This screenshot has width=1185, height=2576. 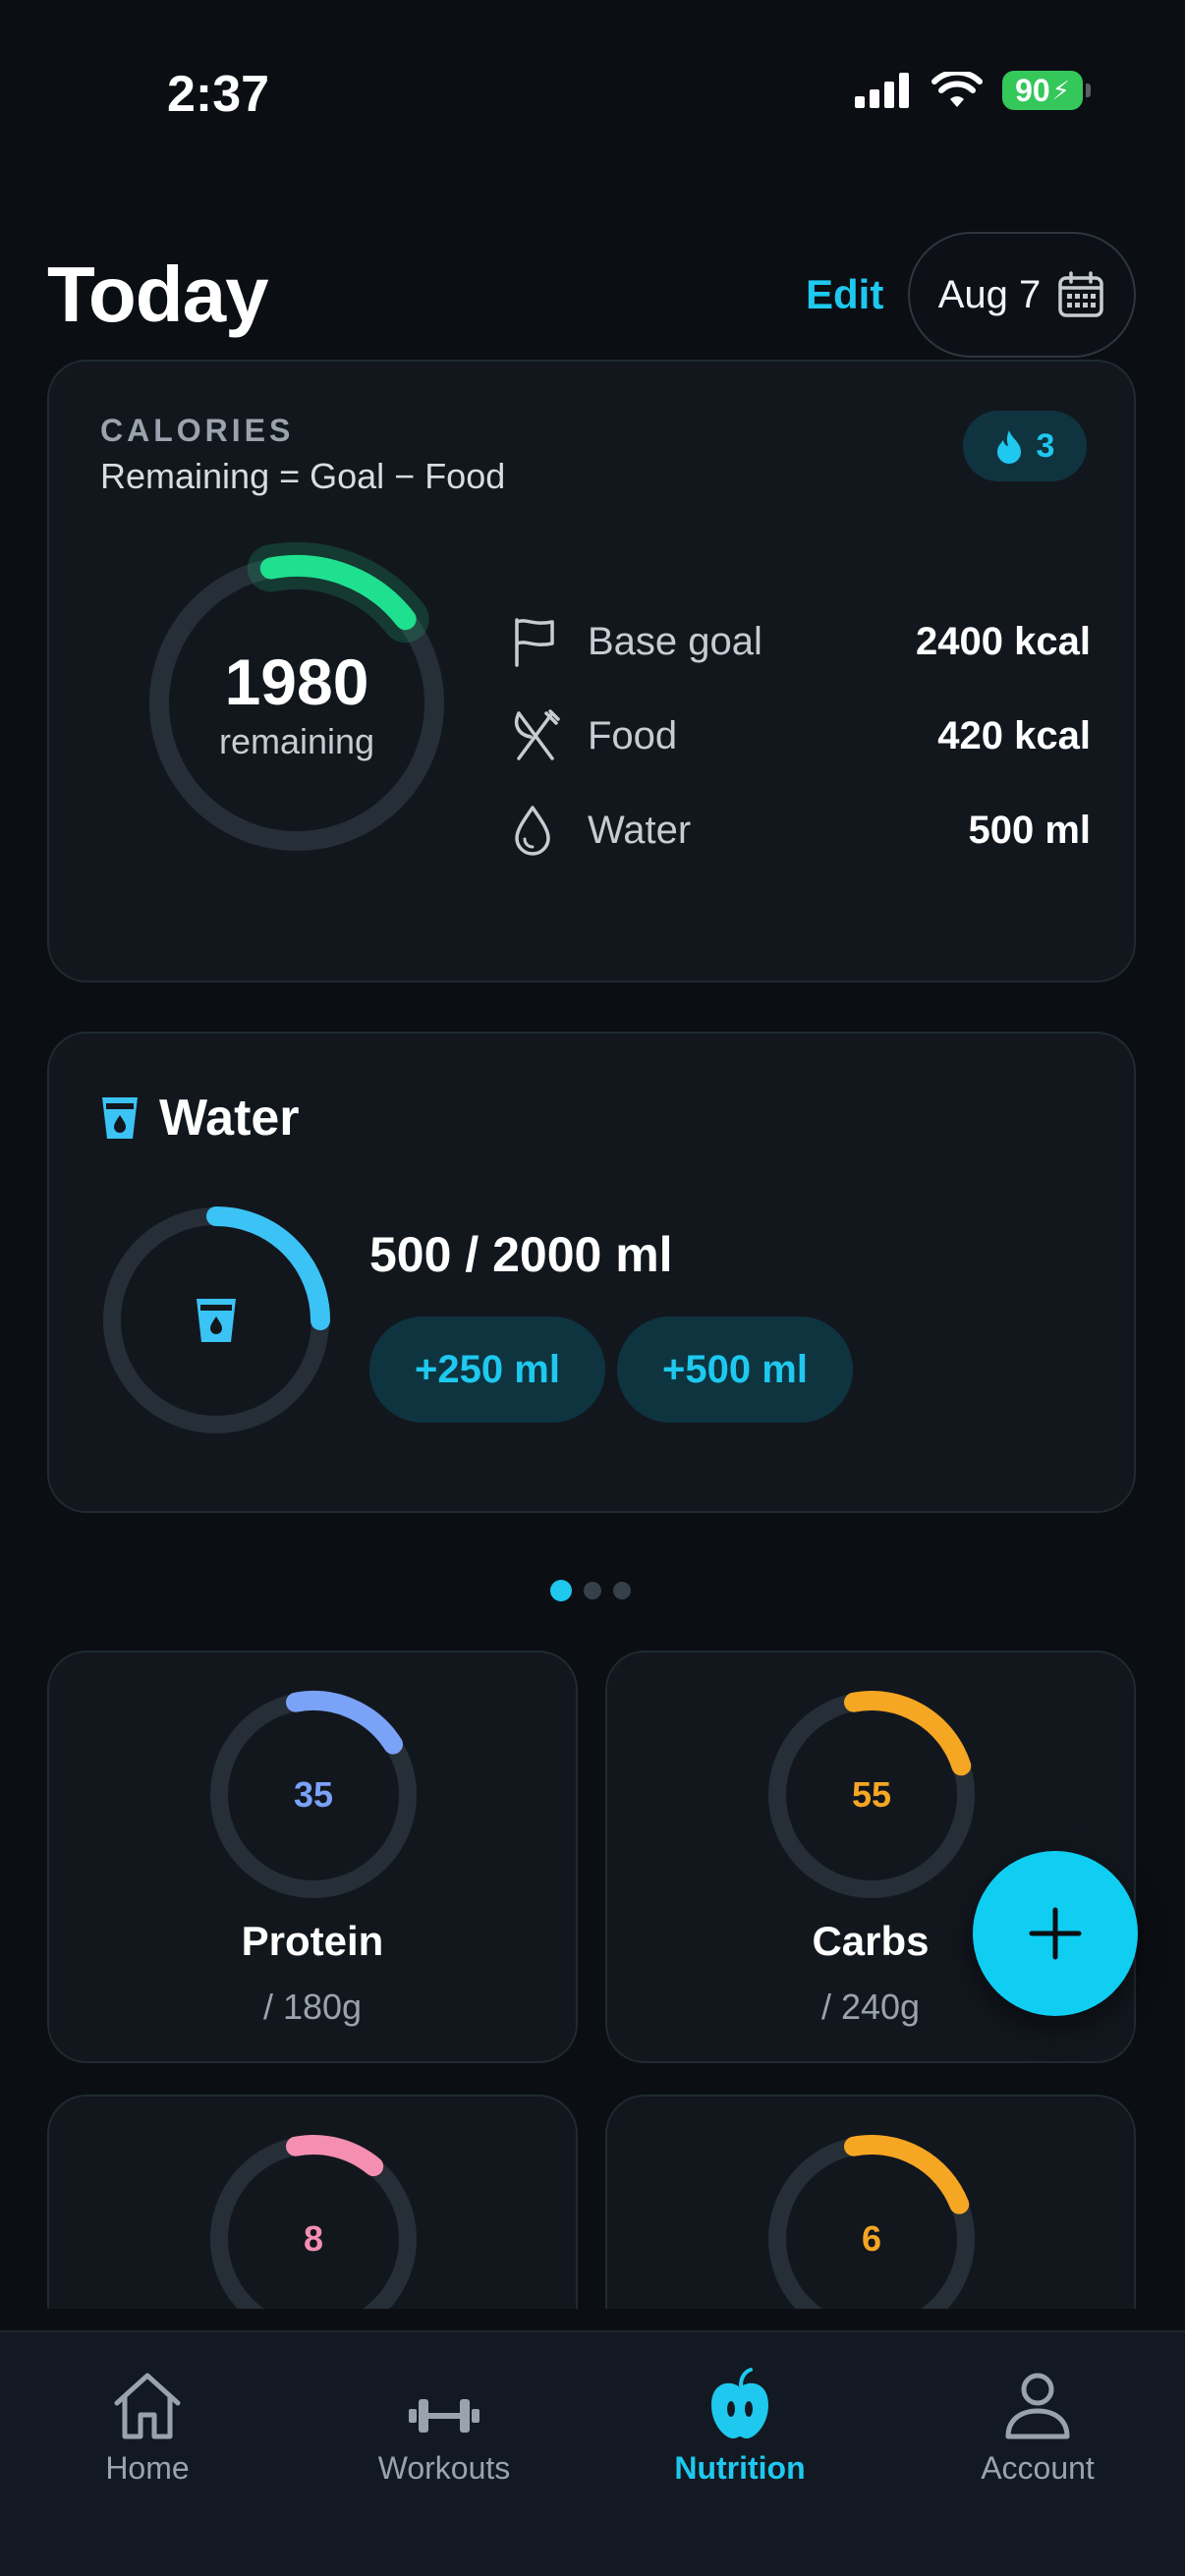 What do you see at coordinates (296, 741) in the screenshot?
I see `calories-remaining-label: remaining` at bounding box center [296, 741].